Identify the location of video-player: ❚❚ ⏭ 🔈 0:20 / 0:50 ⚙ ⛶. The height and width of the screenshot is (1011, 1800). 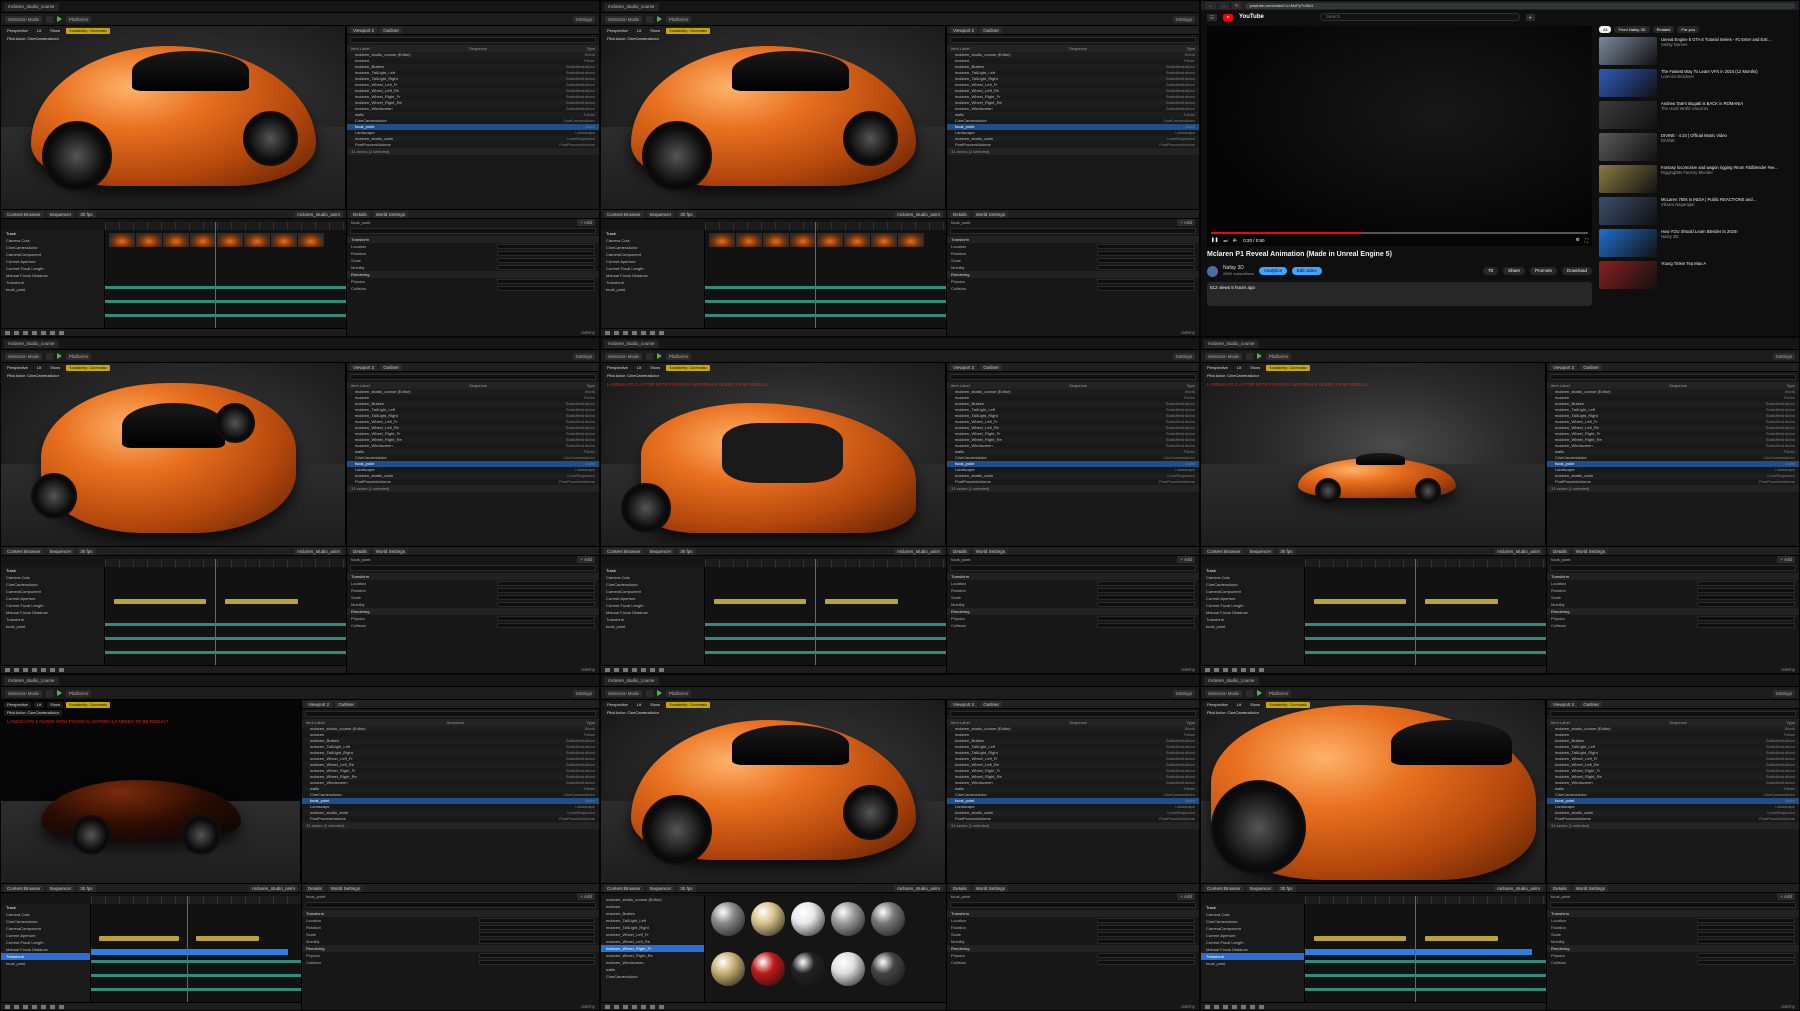
(1399, 136).